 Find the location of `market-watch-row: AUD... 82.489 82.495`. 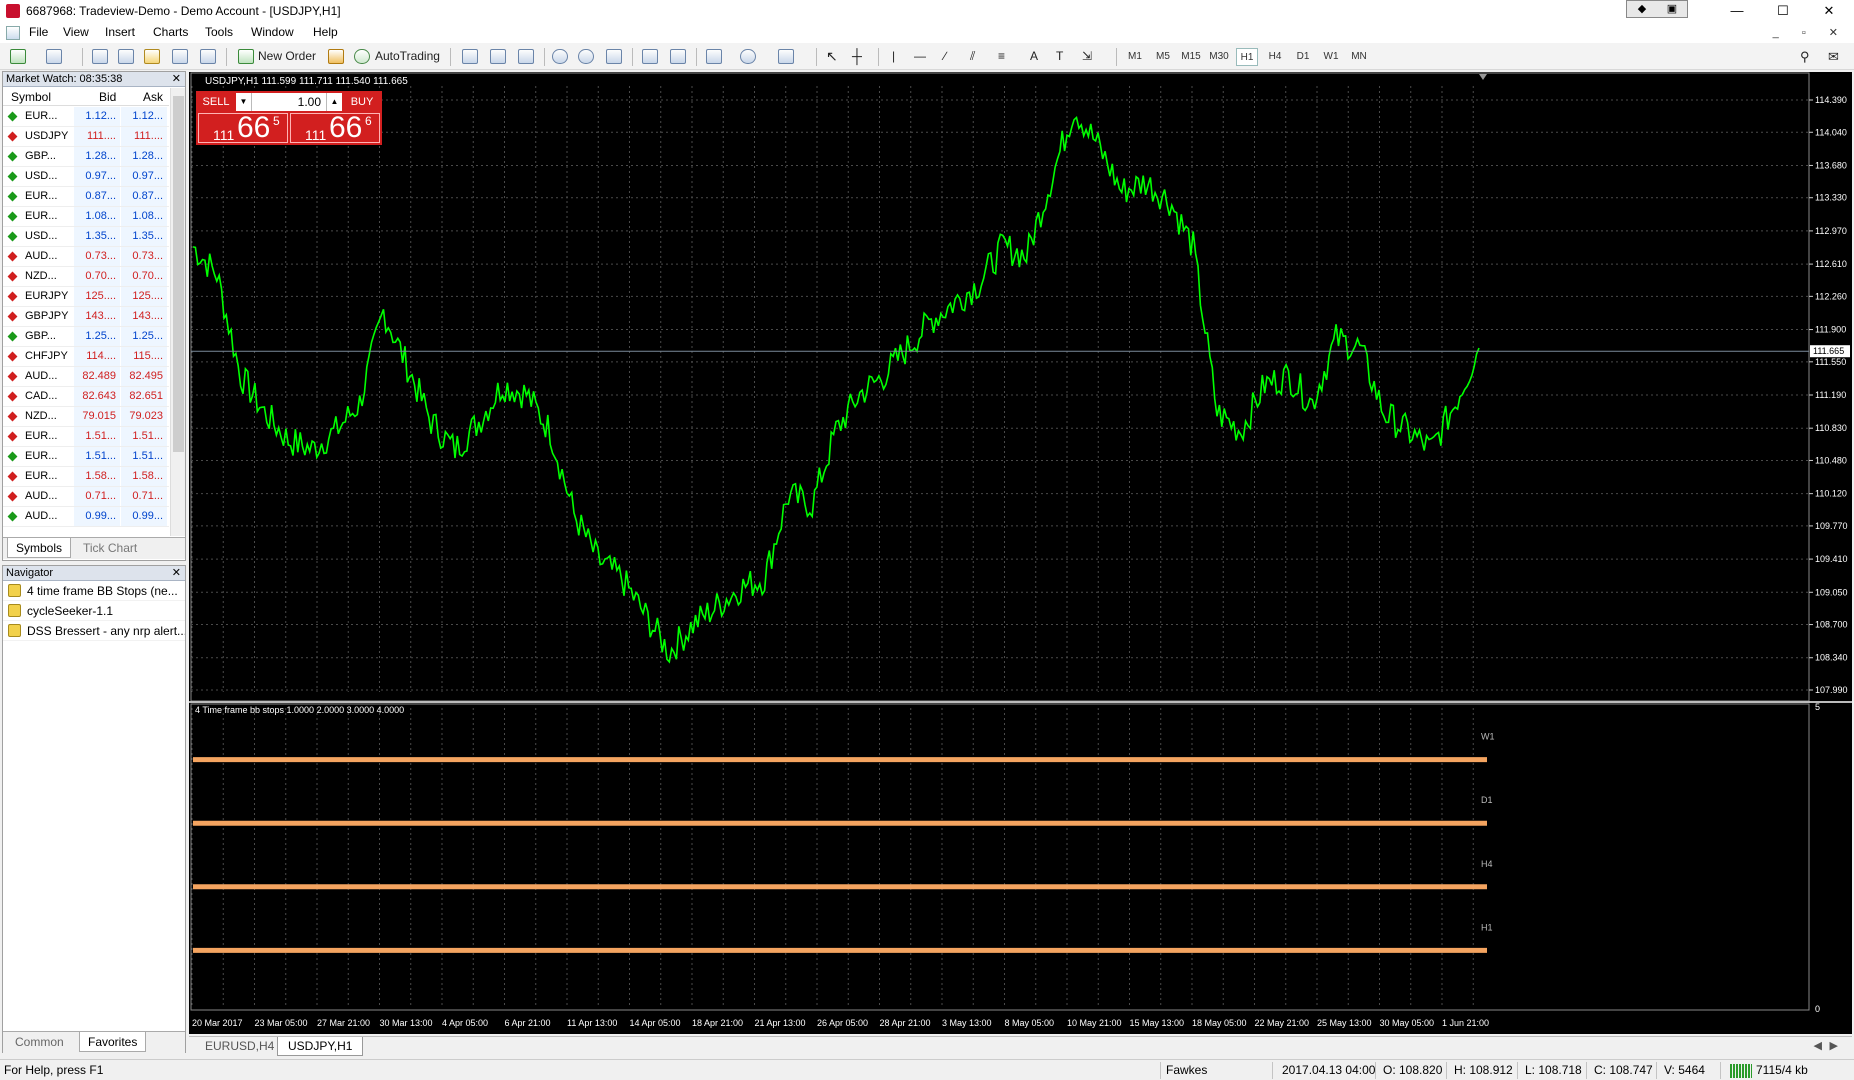

market-watch-row: AUD... 82.489 82.495 is located at coordinates (86, 377).